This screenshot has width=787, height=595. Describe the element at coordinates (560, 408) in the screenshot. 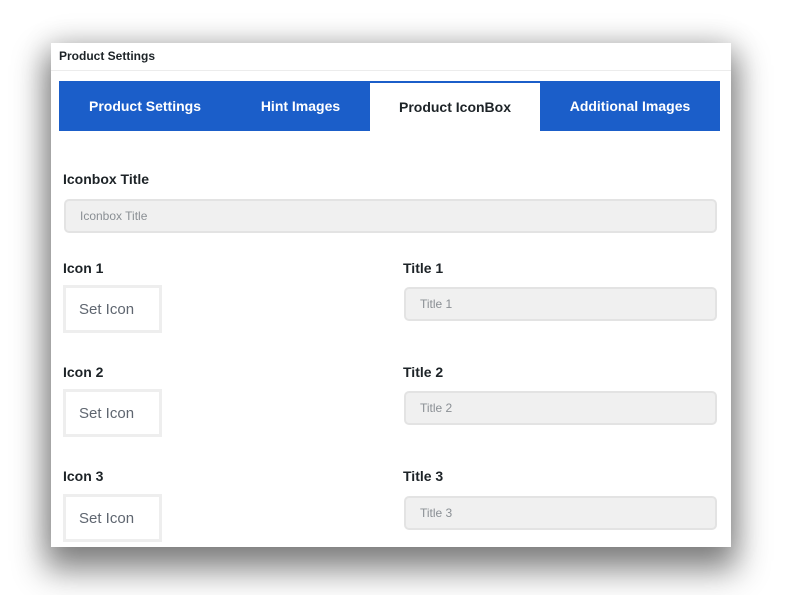

I see `title-2-input` at that location.